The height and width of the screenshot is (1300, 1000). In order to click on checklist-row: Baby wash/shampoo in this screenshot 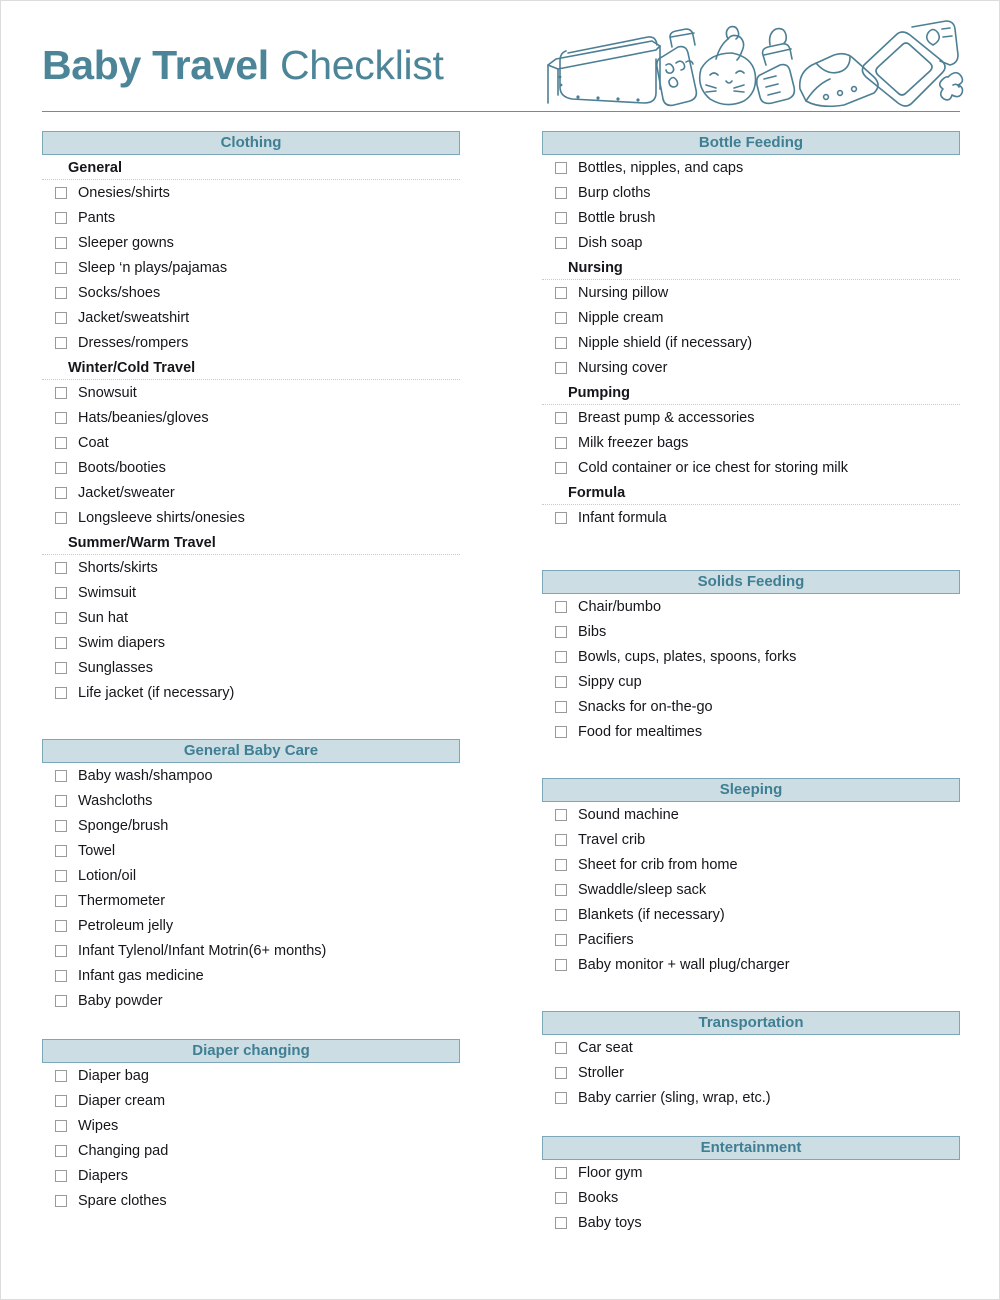, I will do `click(251, 775)`.